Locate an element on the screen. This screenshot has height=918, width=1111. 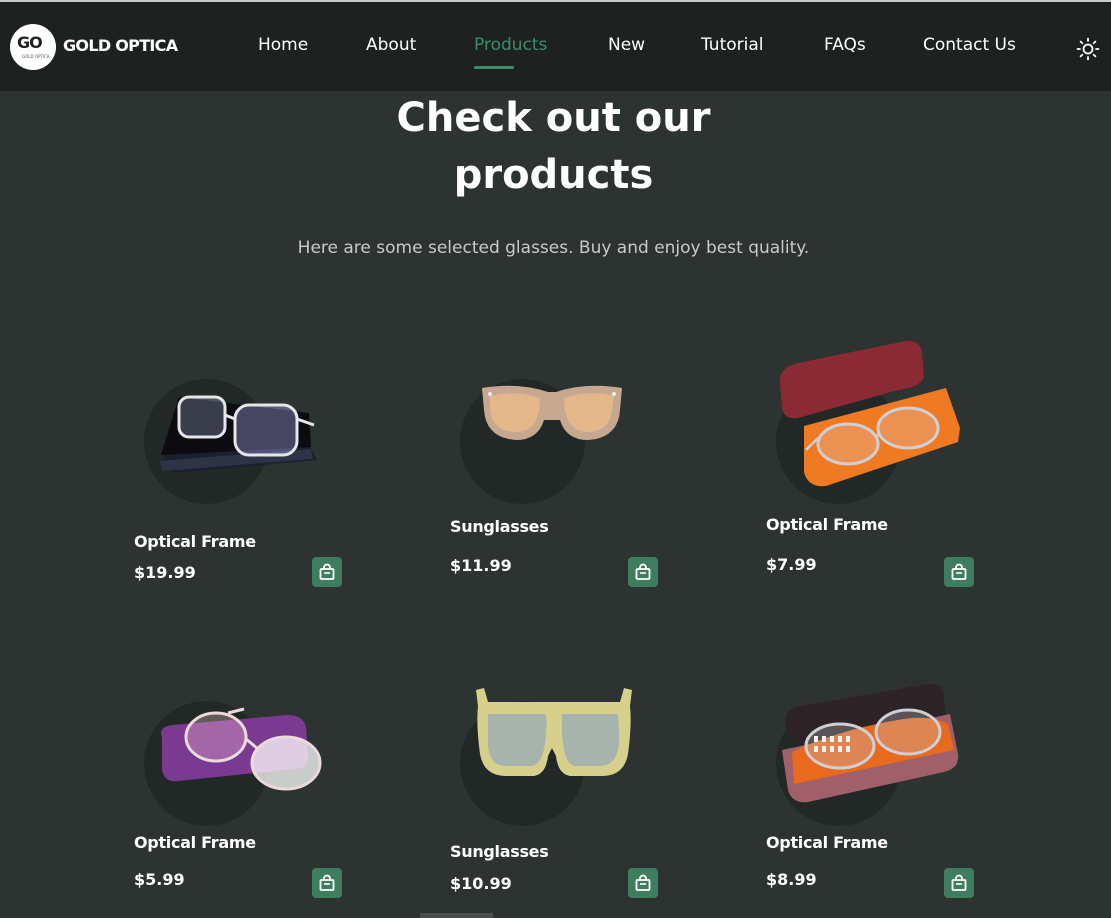
product-price: $8.99 is located at coordinates (791, 879).